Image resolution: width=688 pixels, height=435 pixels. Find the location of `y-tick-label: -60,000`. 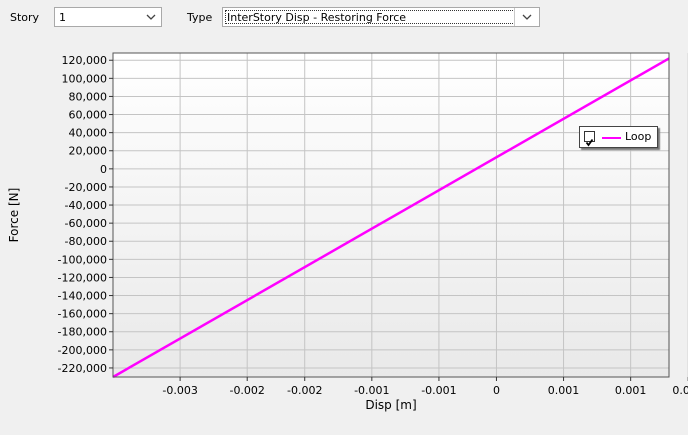

y-tick-label: -60,000 is located at coordinates (86, 223).